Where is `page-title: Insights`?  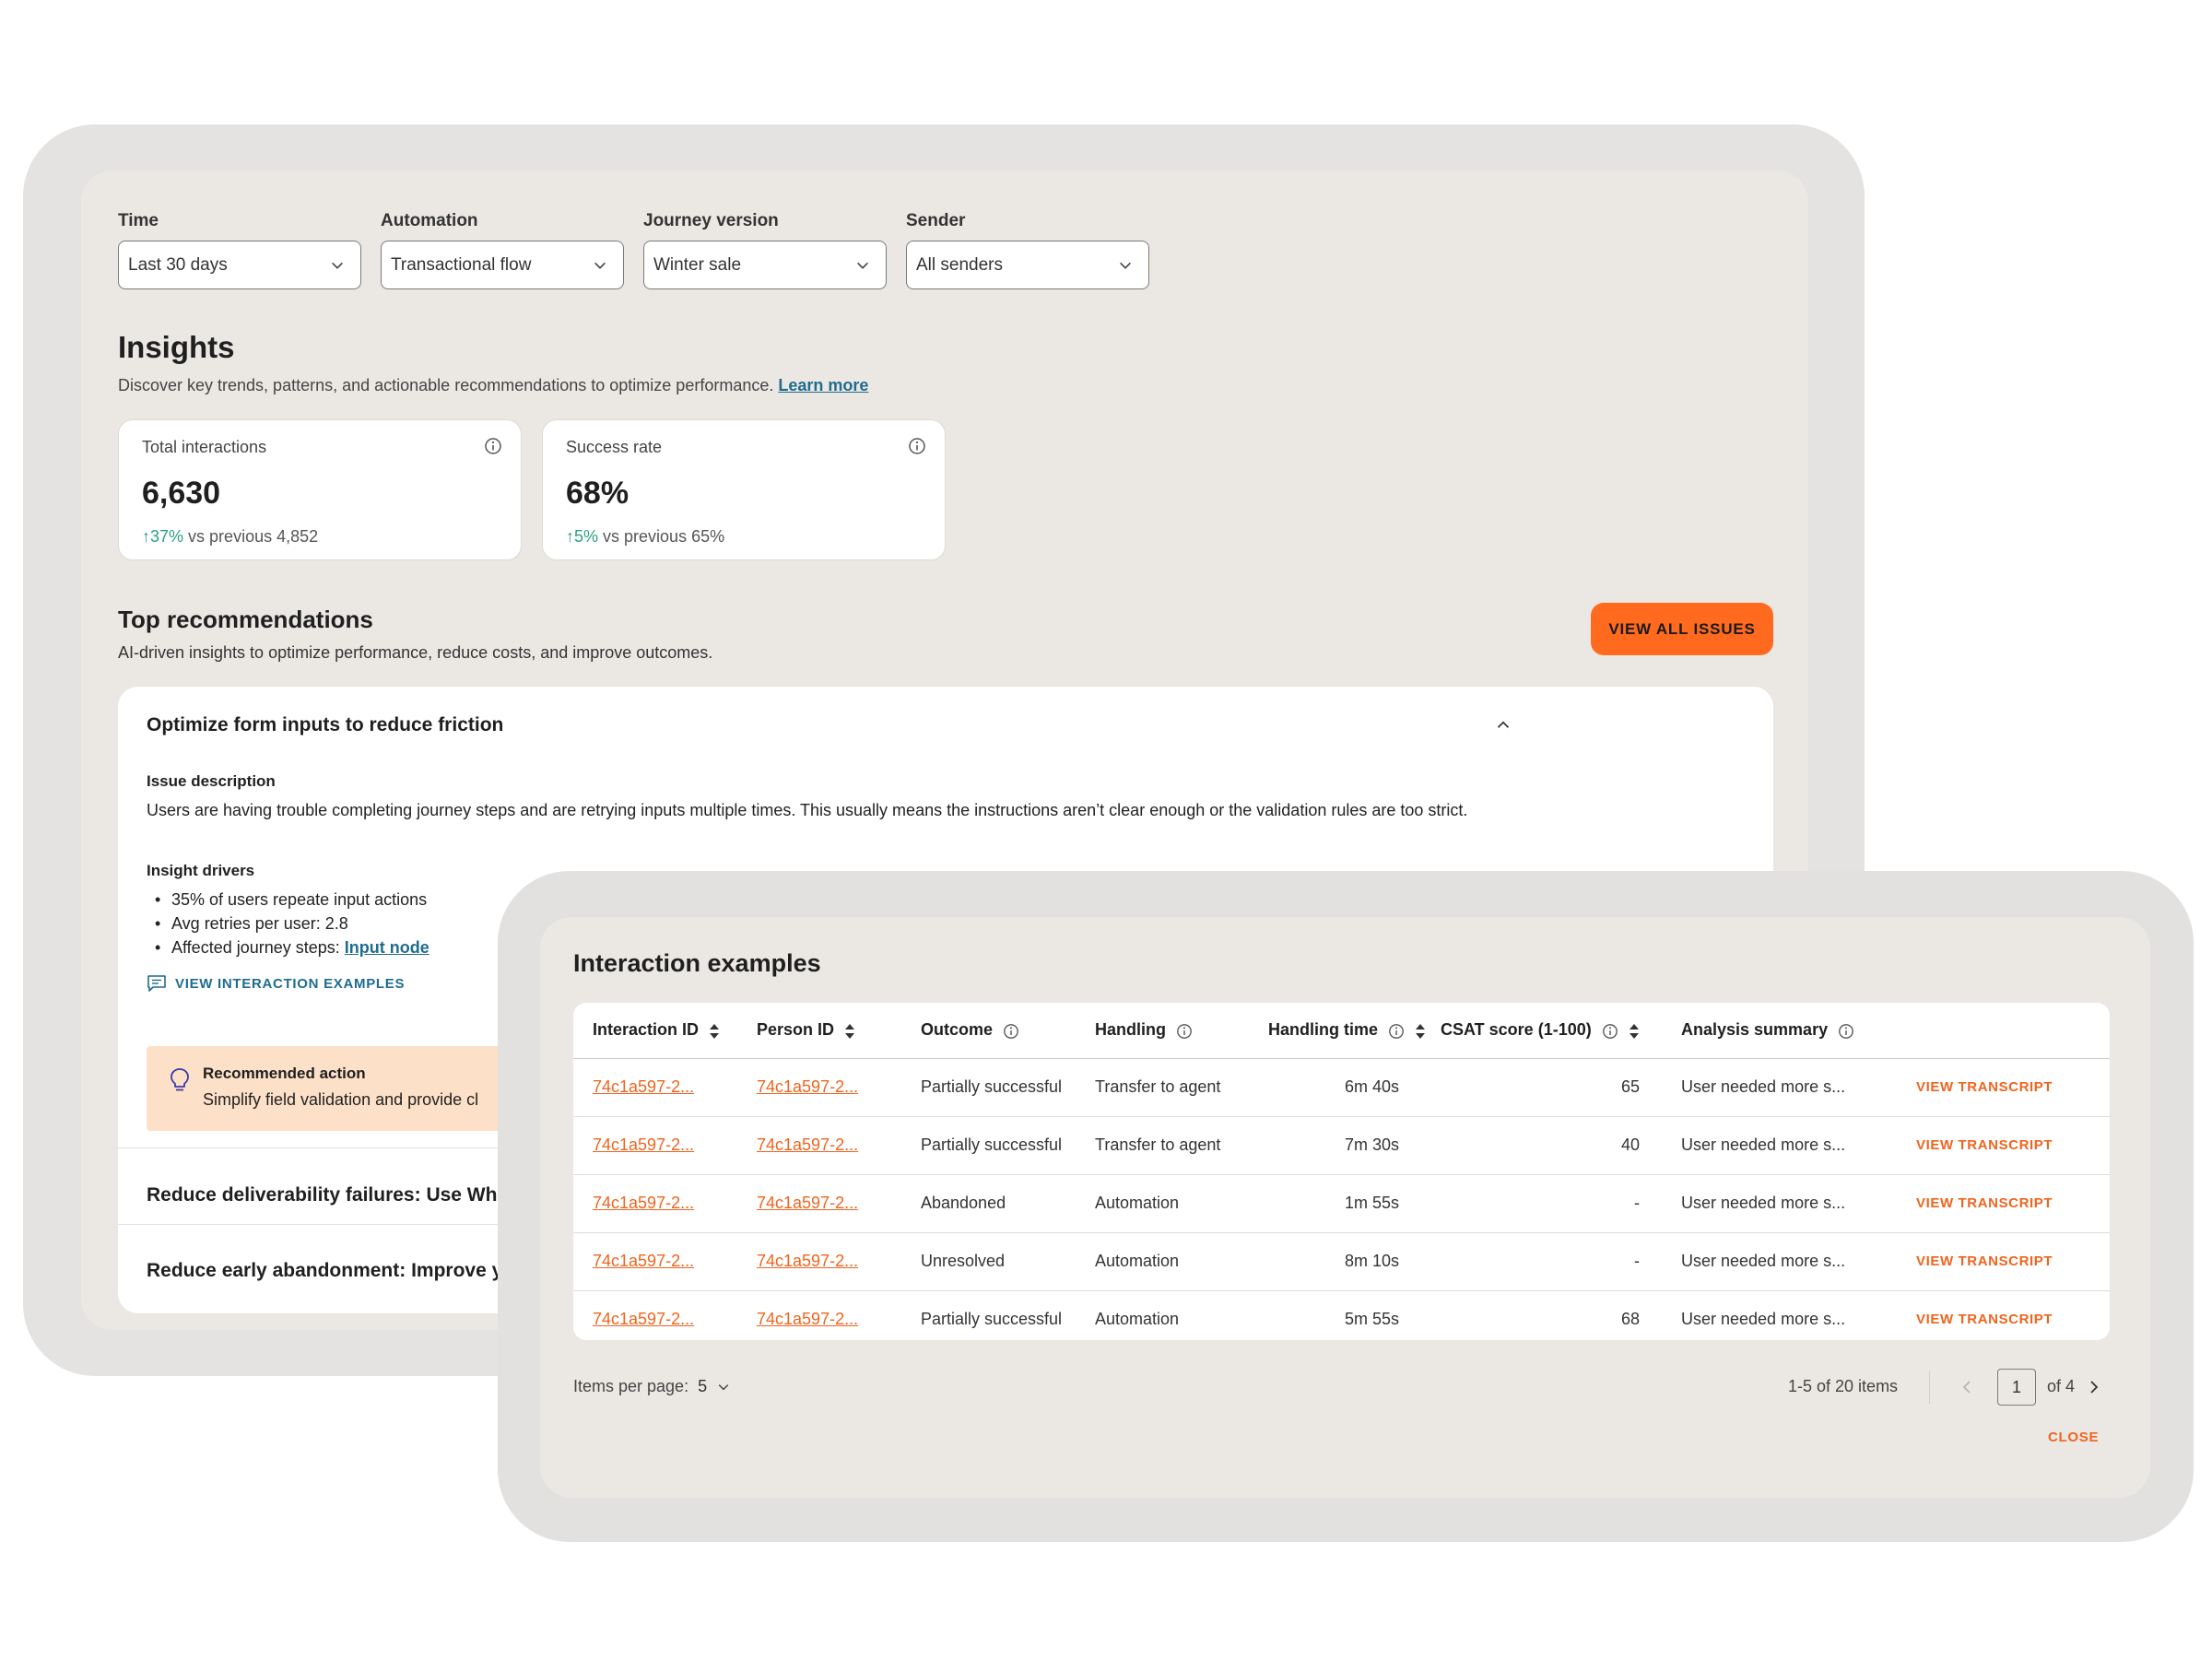 page-title: Insights is located at coordinates (176, 347).